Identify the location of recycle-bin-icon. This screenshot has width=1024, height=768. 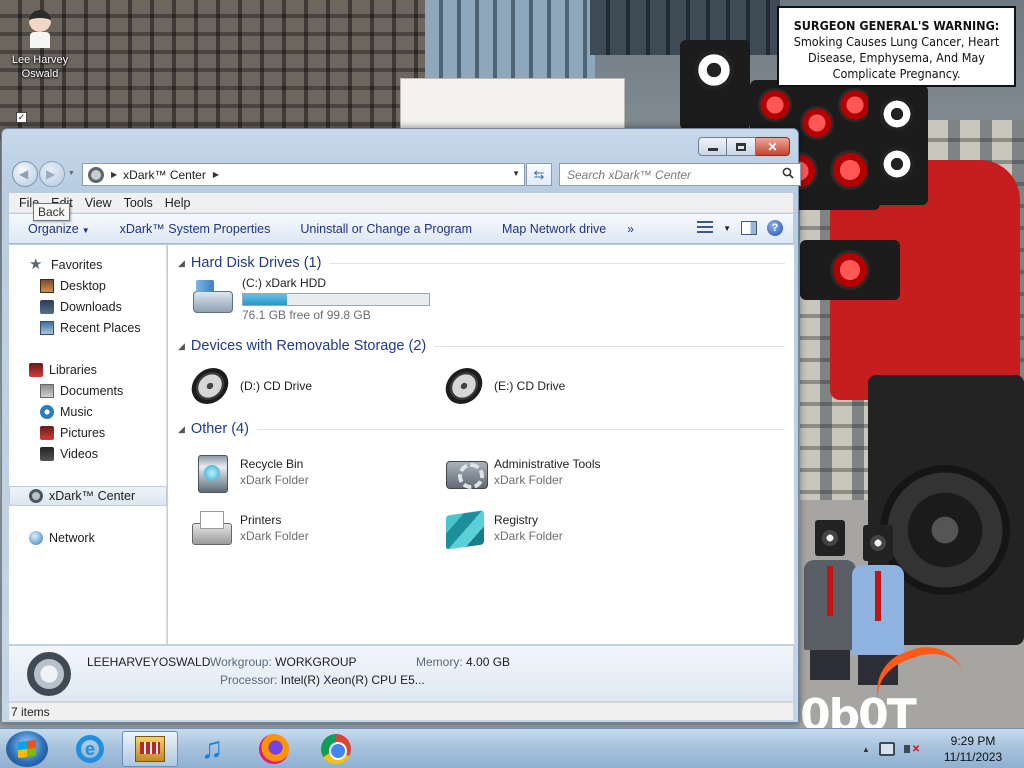
(212, 473).